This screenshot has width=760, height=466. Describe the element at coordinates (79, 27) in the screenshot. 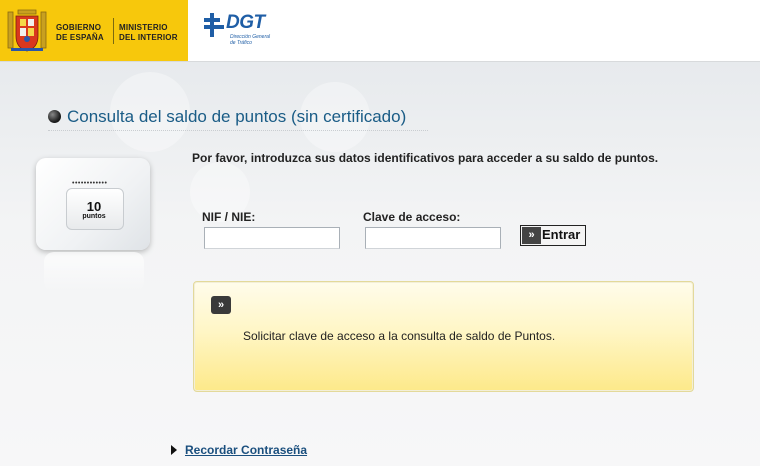

I see `government-line-1: GOBIERNO` at that location.